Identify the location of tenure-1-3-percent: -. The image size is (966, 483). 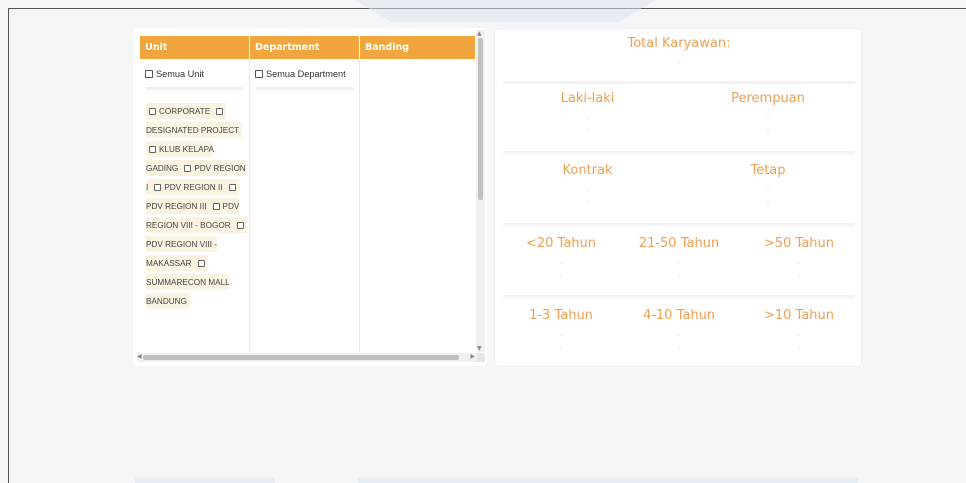
(561, 347).